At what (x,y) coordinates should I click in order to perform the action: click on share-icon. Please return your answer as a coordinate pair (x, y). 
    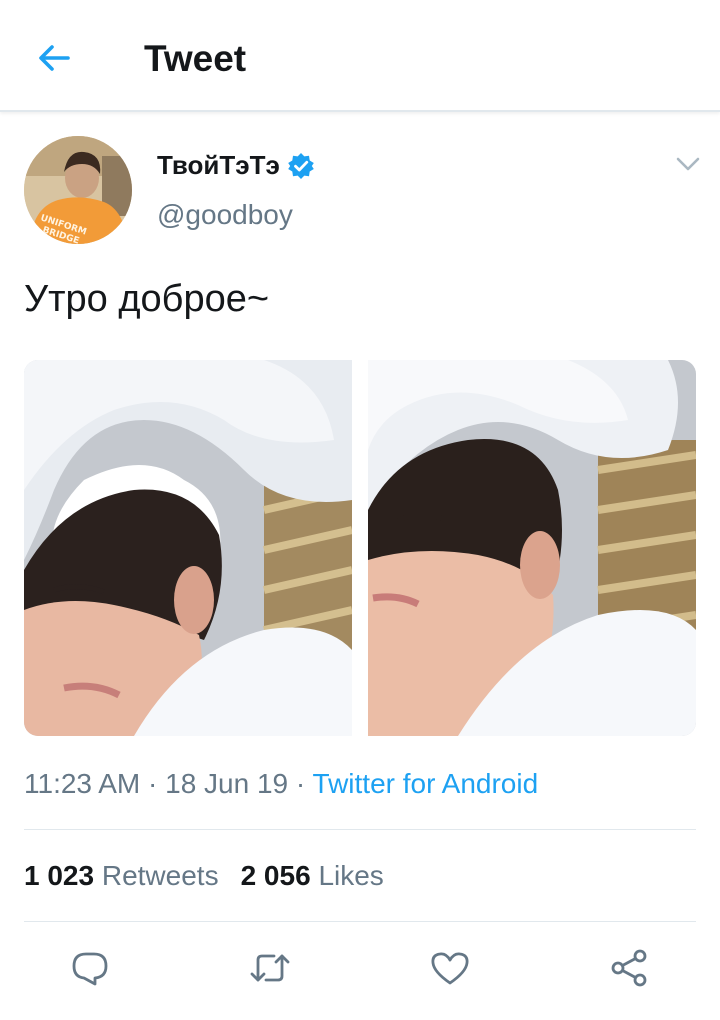
    Looking at the image, I should click on (629, 968).